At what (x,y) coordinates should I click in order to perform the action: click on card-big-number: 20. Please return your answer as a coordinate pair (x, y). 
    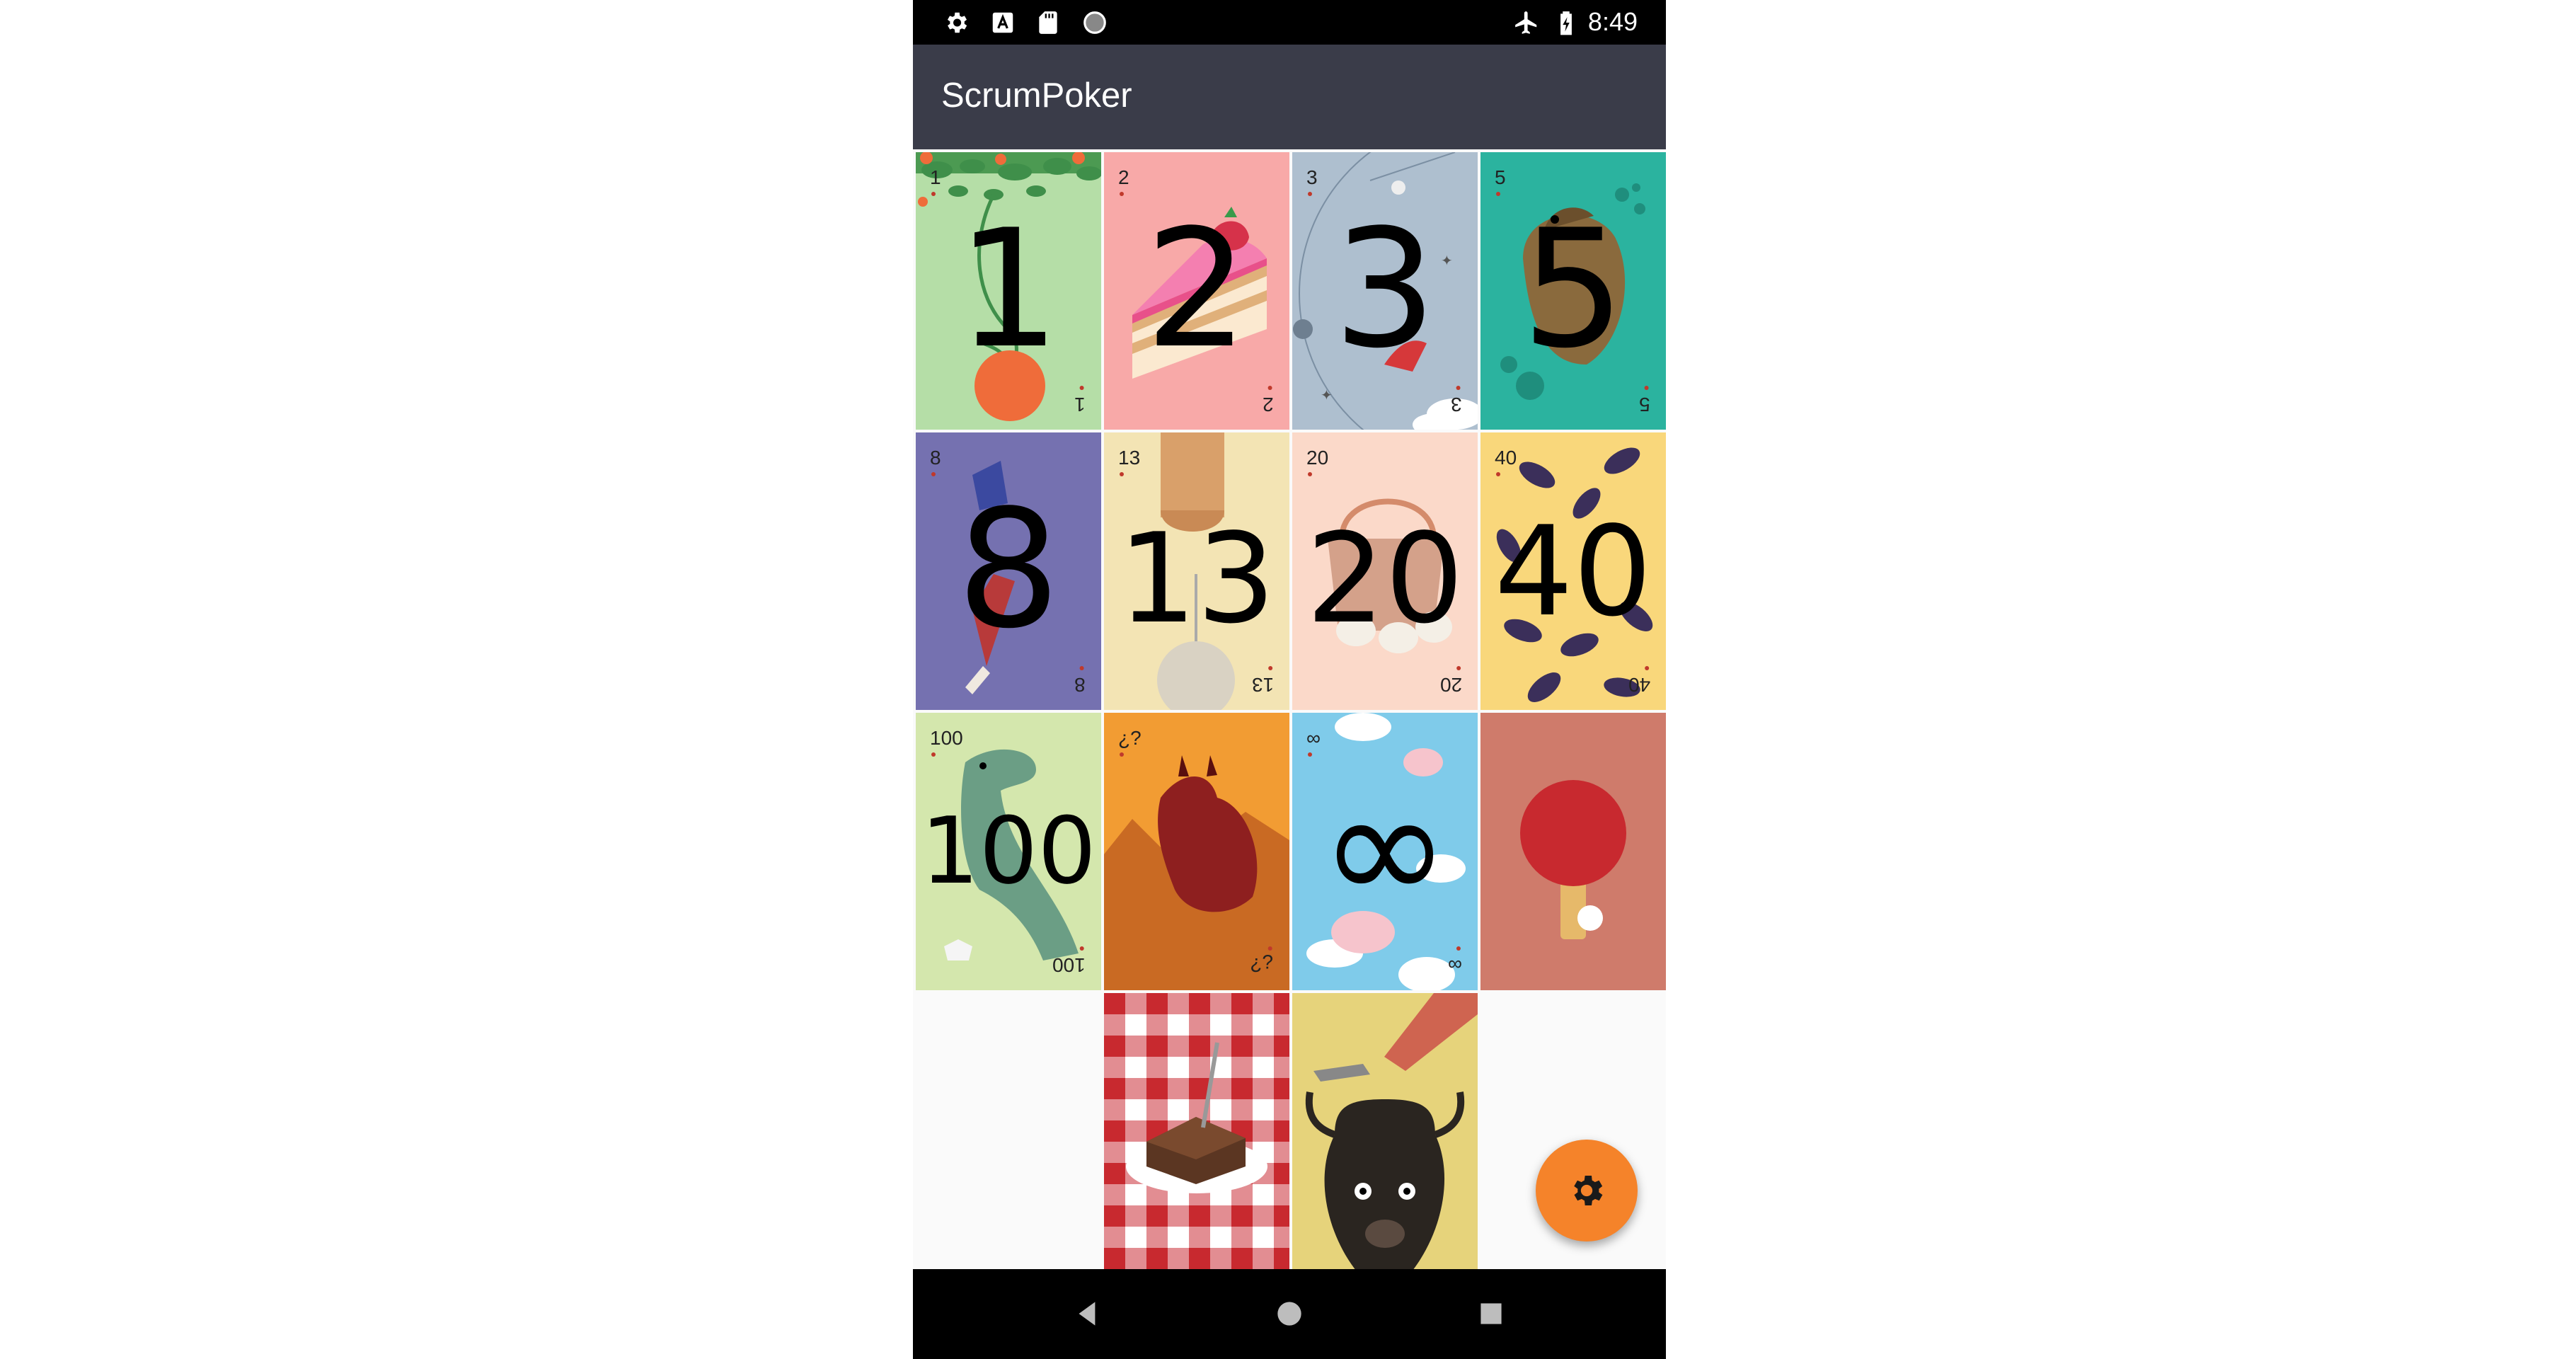
    Looking at the image, I should click on (1385, 579).